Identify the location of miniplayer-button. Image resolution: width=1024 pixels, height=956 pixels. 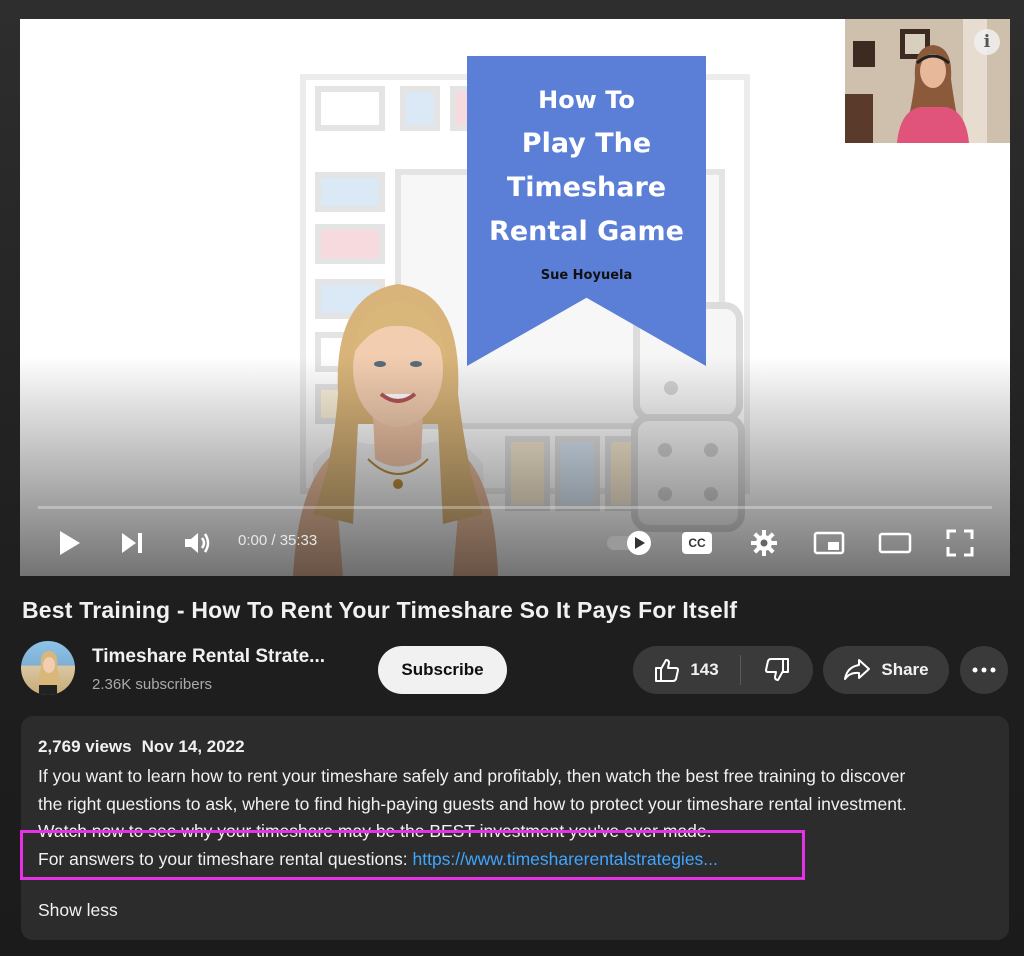
(829, 543).